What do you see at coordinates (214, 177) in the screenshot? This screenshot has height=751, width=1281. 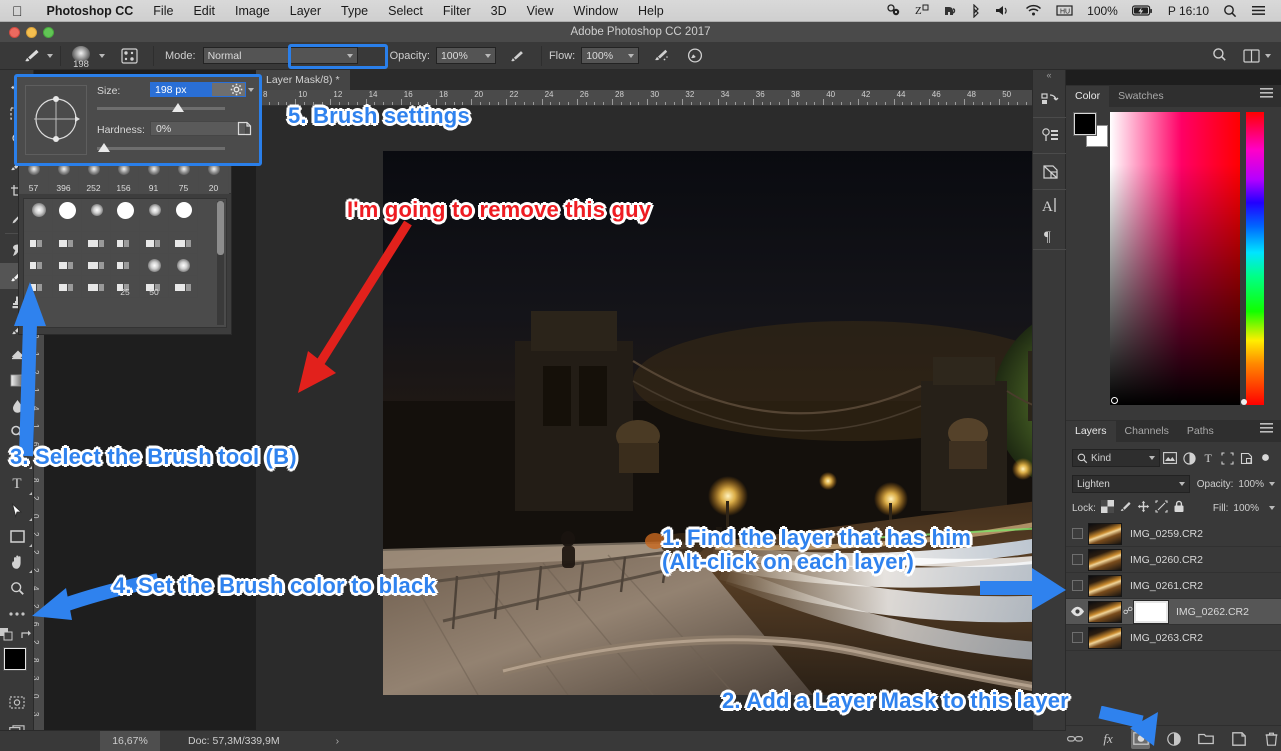 I see `brush-preset-cell: 20` at bounding box center [214, 177].